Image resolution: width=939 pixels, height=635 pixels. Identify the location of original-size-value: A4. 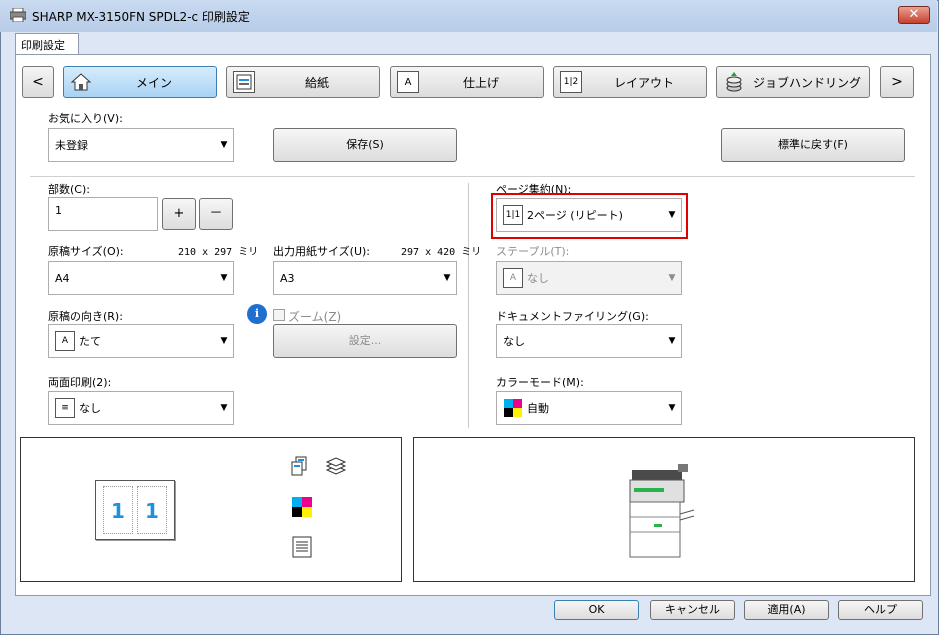
(62, 278).